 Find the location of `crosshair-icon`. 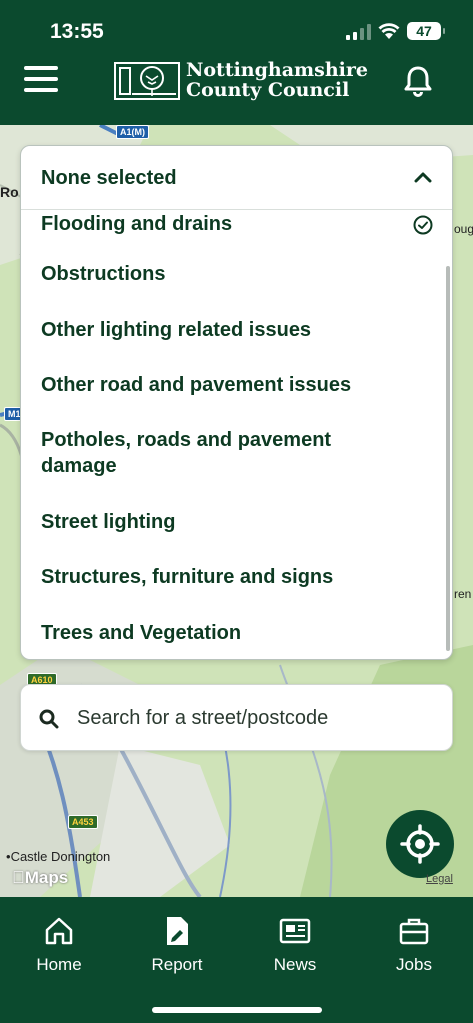

crosshair-icon is located at coordinates (420, 844).